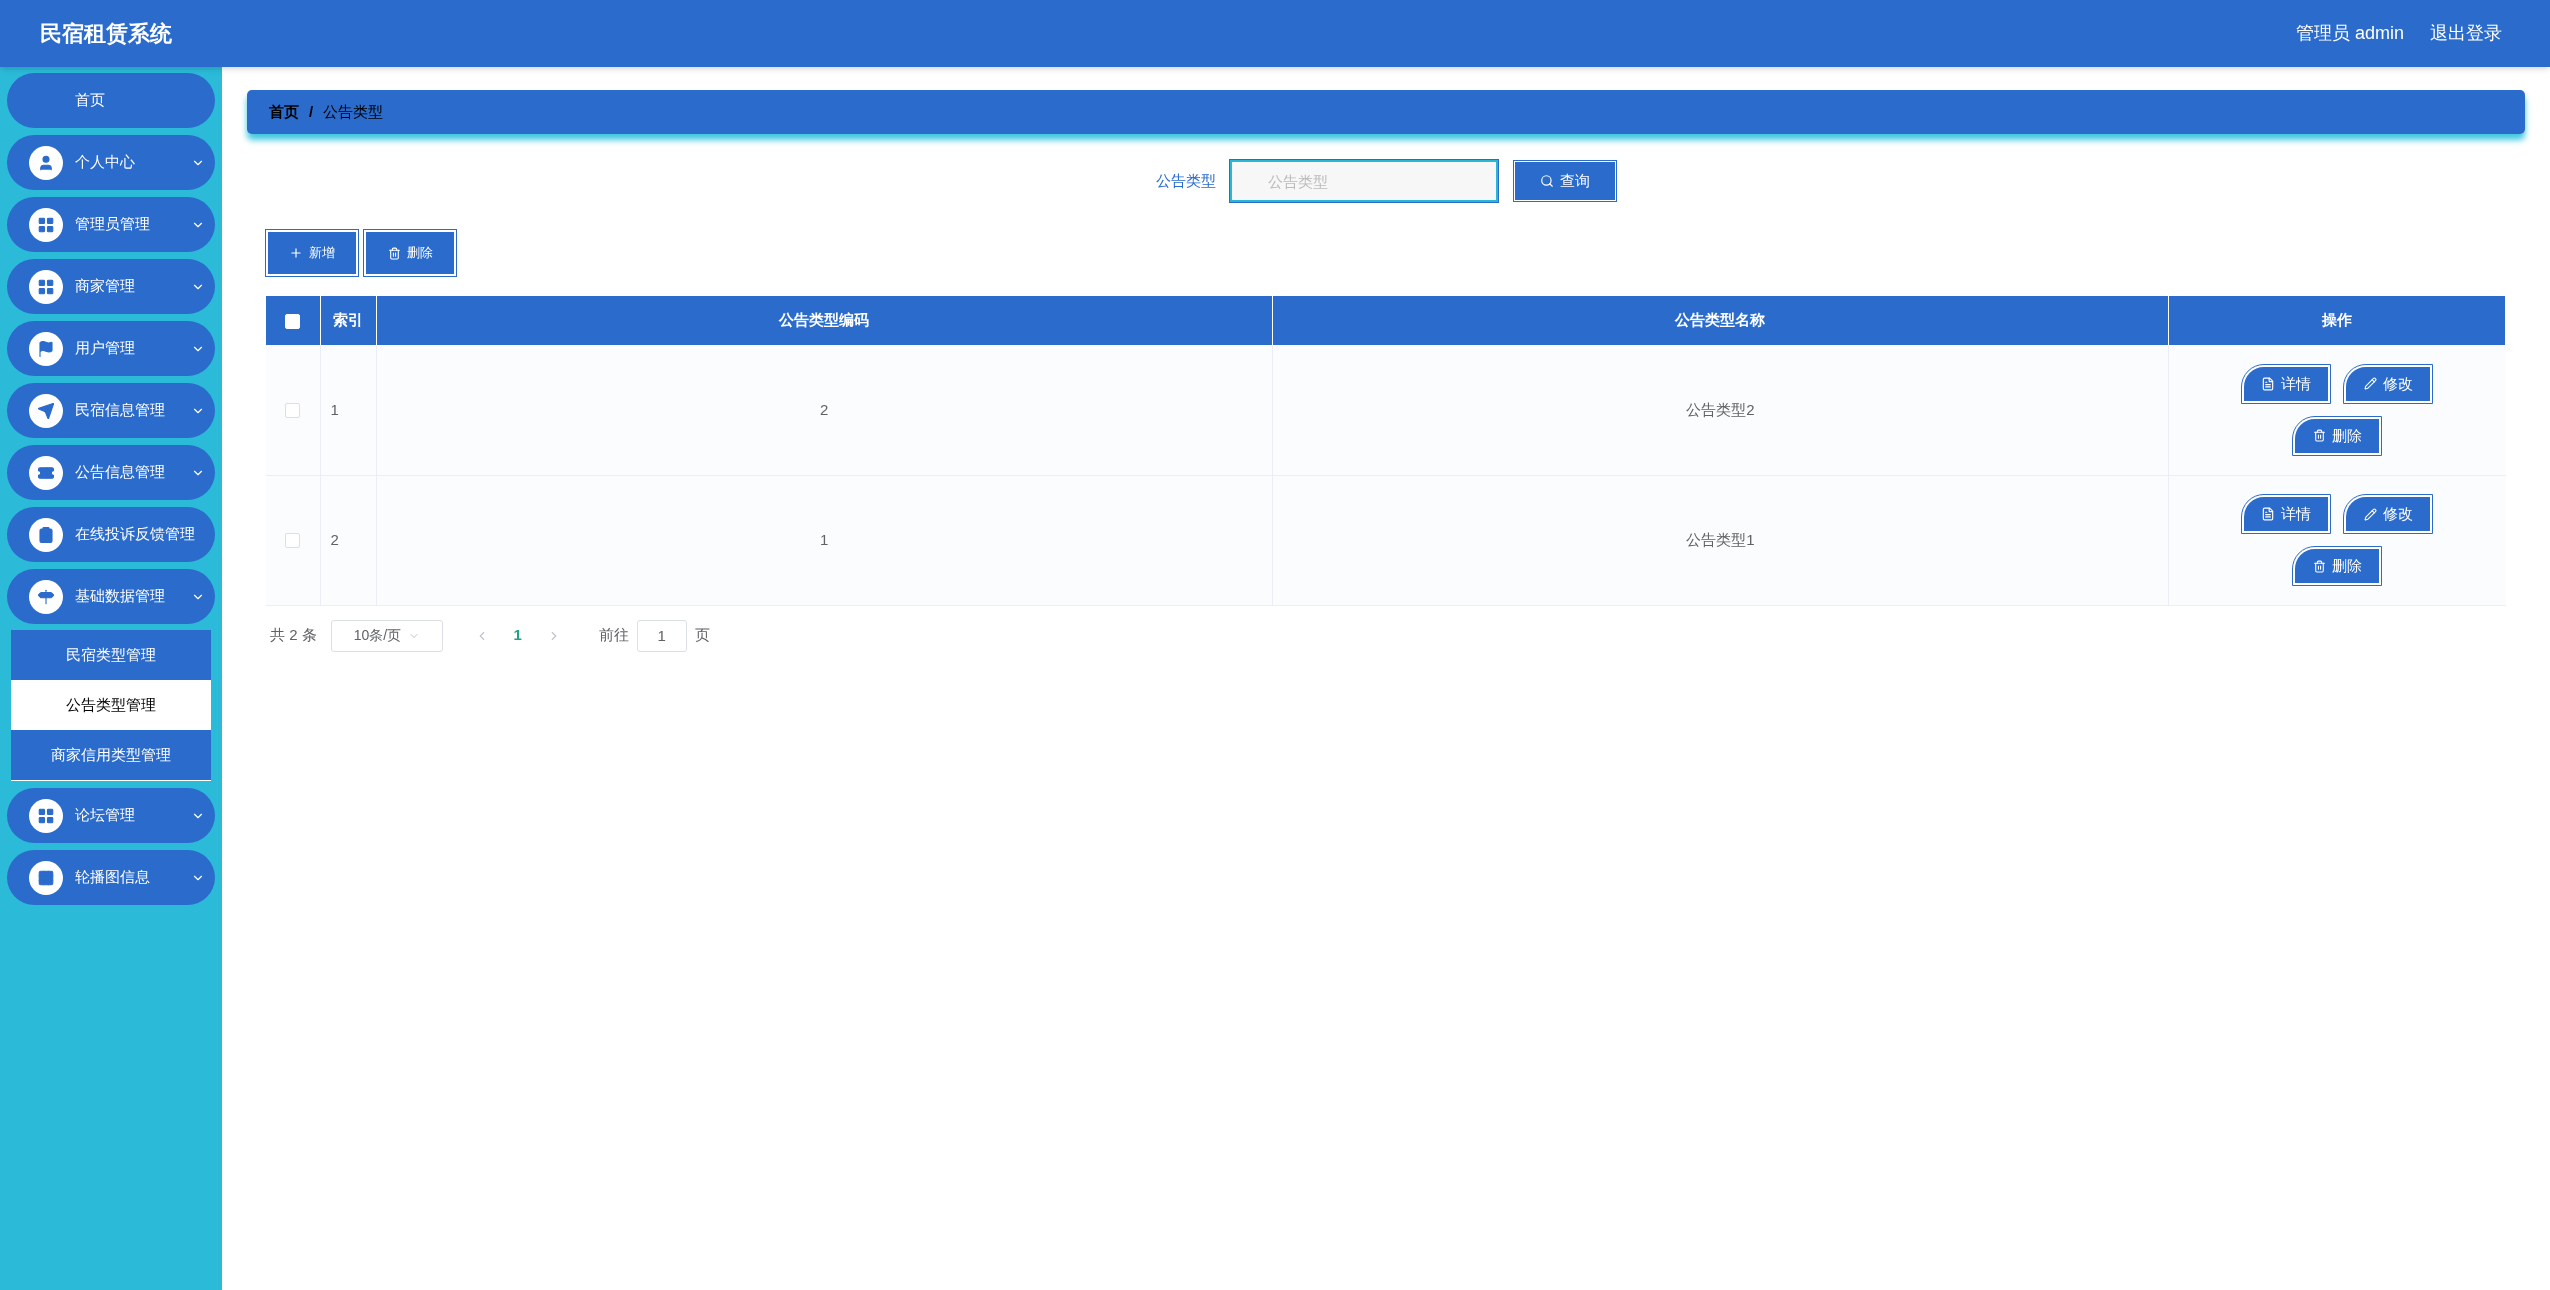 This screenshot has height=1290, width=2550. I want to click on menu-item: 基础数据管理, so click(111, 596).